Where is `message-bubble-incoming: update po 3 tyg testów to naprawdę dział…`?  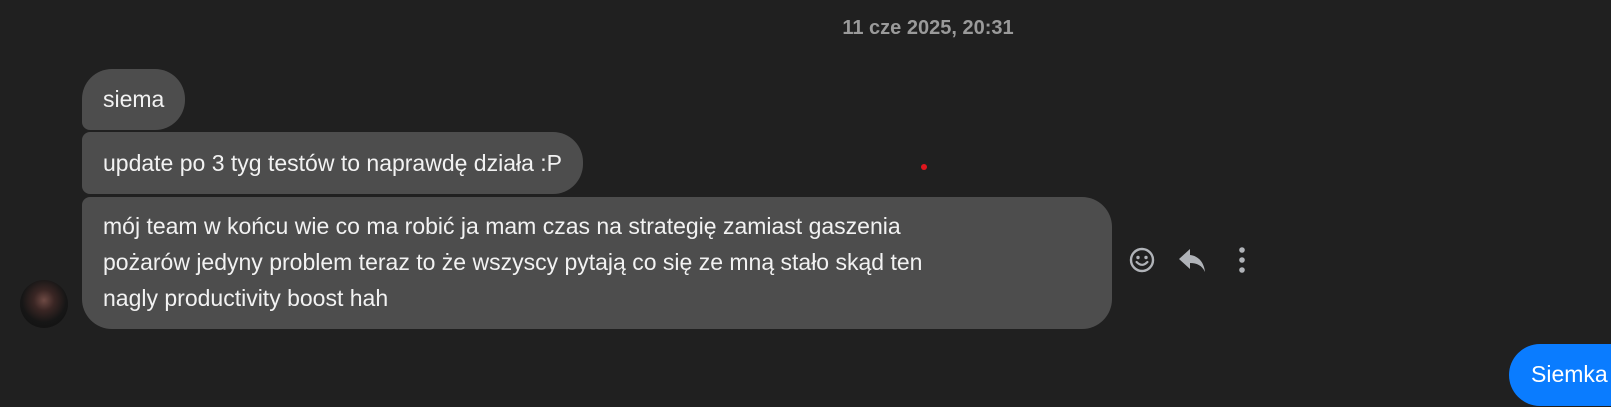
message-bubble-incoming: update po 3 tyg testów to naprawdę dział… is located at coordinates (333, 163).